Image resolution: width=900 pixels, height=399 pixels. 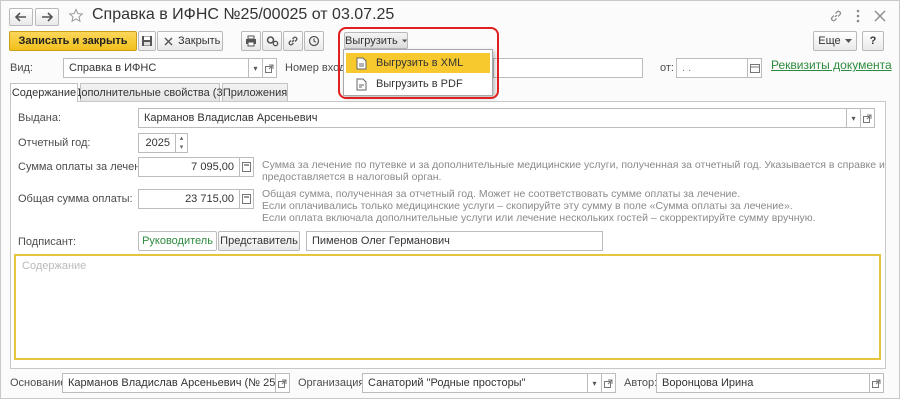 What do you see at coordinates (40, 383) in the screenshot?
I see `basis-label: Основание:` at bounding box center [40, 383].